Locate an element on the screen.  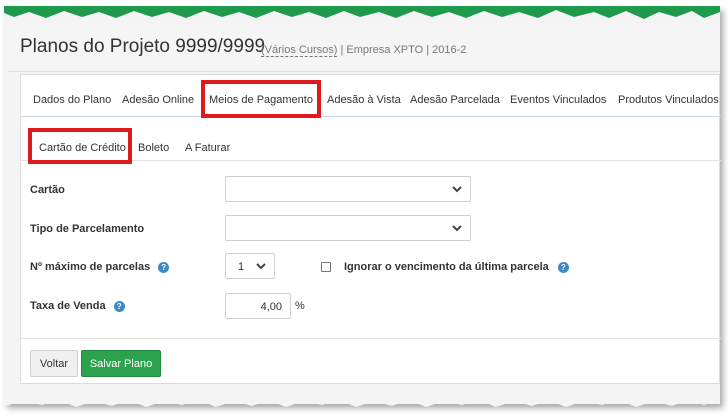
sale-fee-input: 4,00 is located at coordinates (258, 306).